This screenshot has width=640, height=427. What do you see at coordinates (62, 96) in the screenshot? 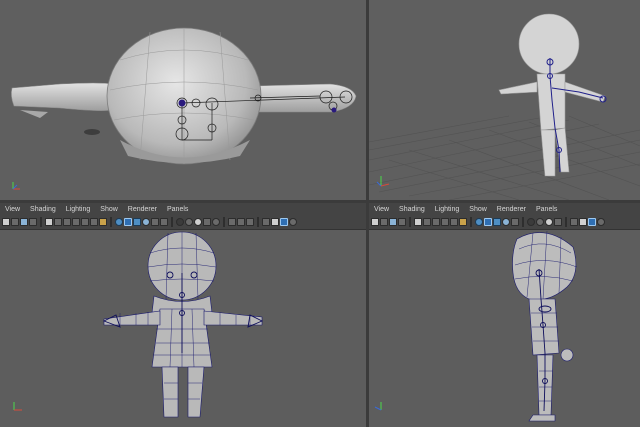
I see `left-arm-mesh` at bounding box center [62, 96].